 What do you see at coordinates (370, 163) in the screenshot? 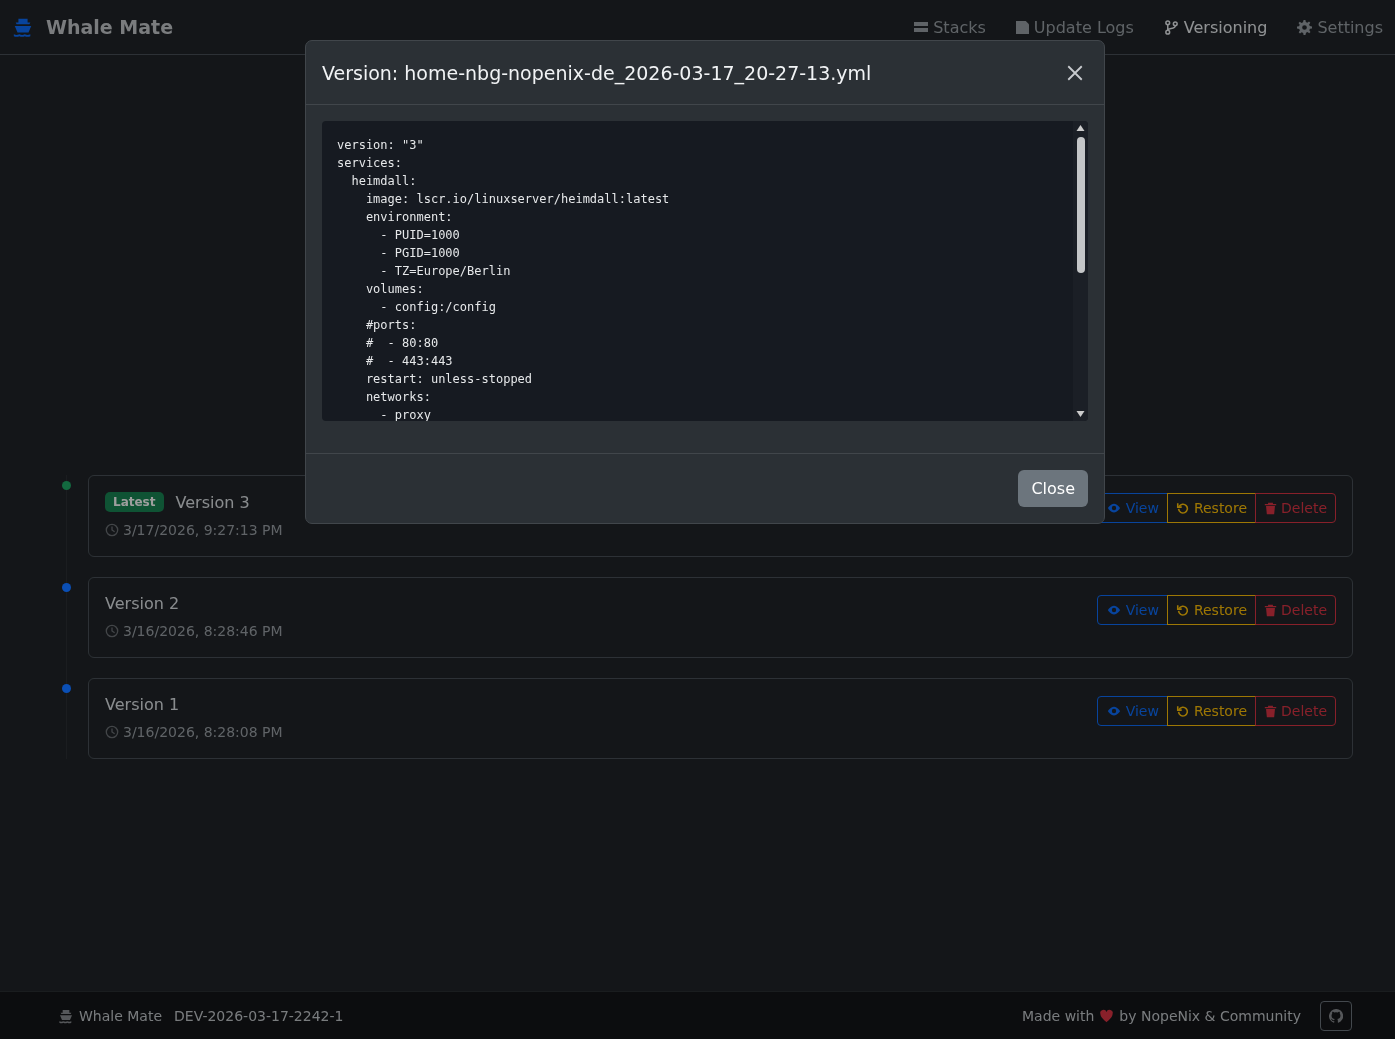
I see `code-line: services:` at bounding box center [370, 163].